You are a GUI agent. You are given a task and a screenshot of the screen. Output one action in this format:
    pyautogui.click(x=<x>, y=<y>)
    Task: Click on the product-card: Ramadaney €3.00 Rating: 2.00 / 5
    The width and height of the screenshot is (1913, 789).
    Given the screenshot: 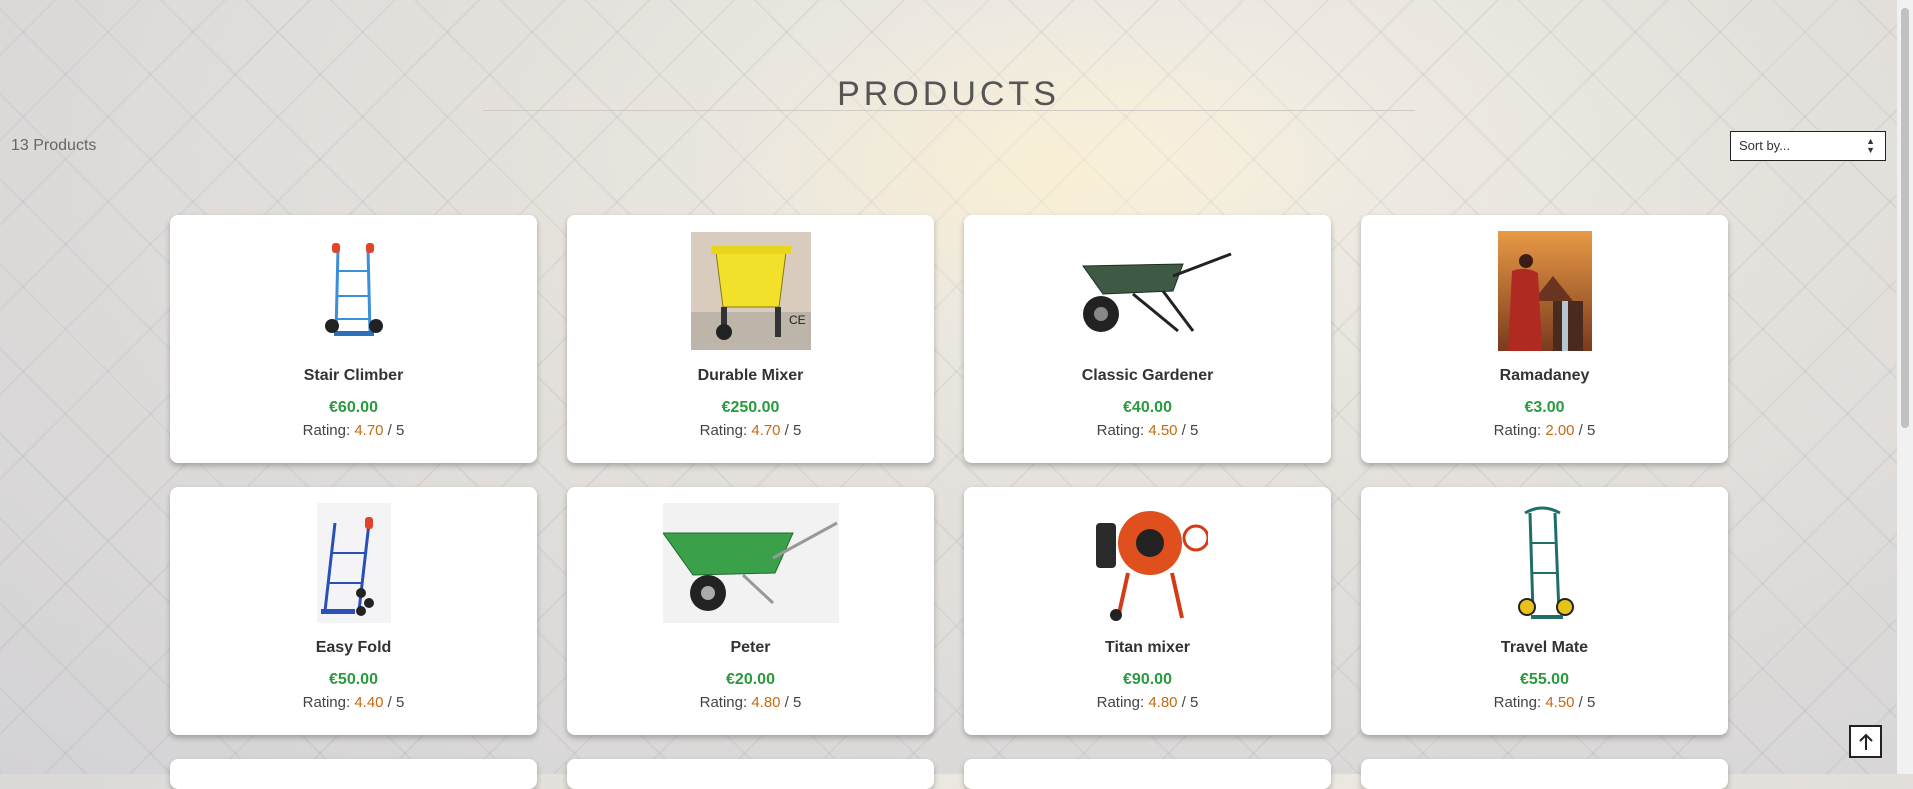 What is the action you would take?
    pyautogui.click(x=1544, y=339)
    